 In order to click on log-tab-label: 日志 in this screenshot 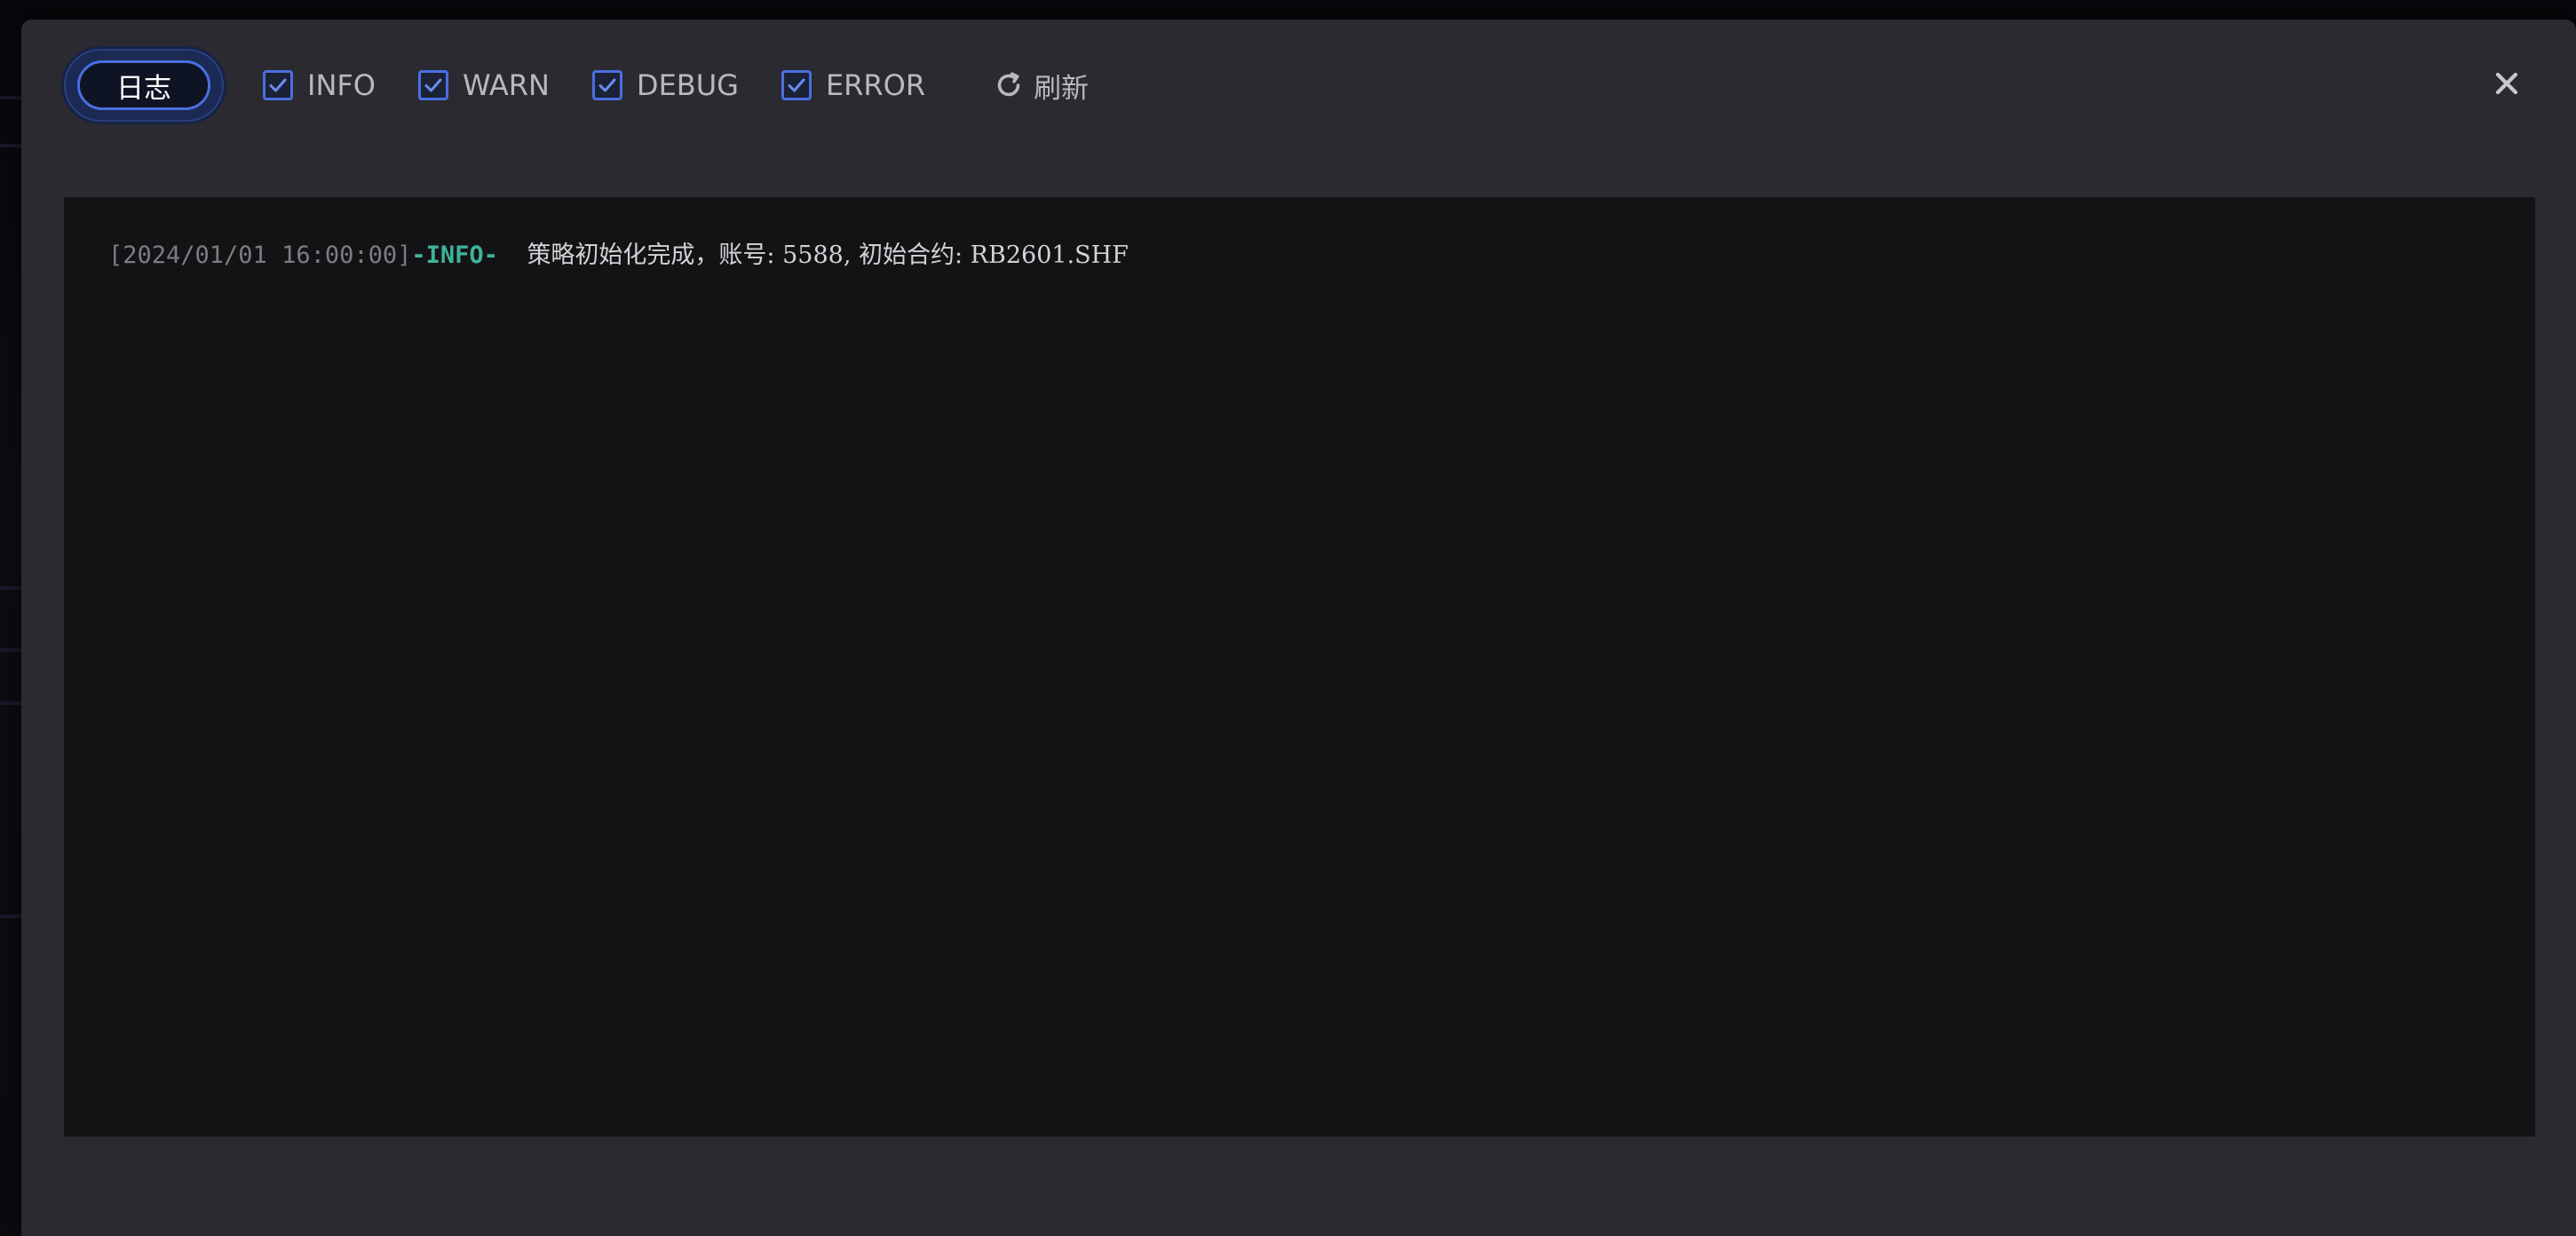, I will do `click(144, 85)`.